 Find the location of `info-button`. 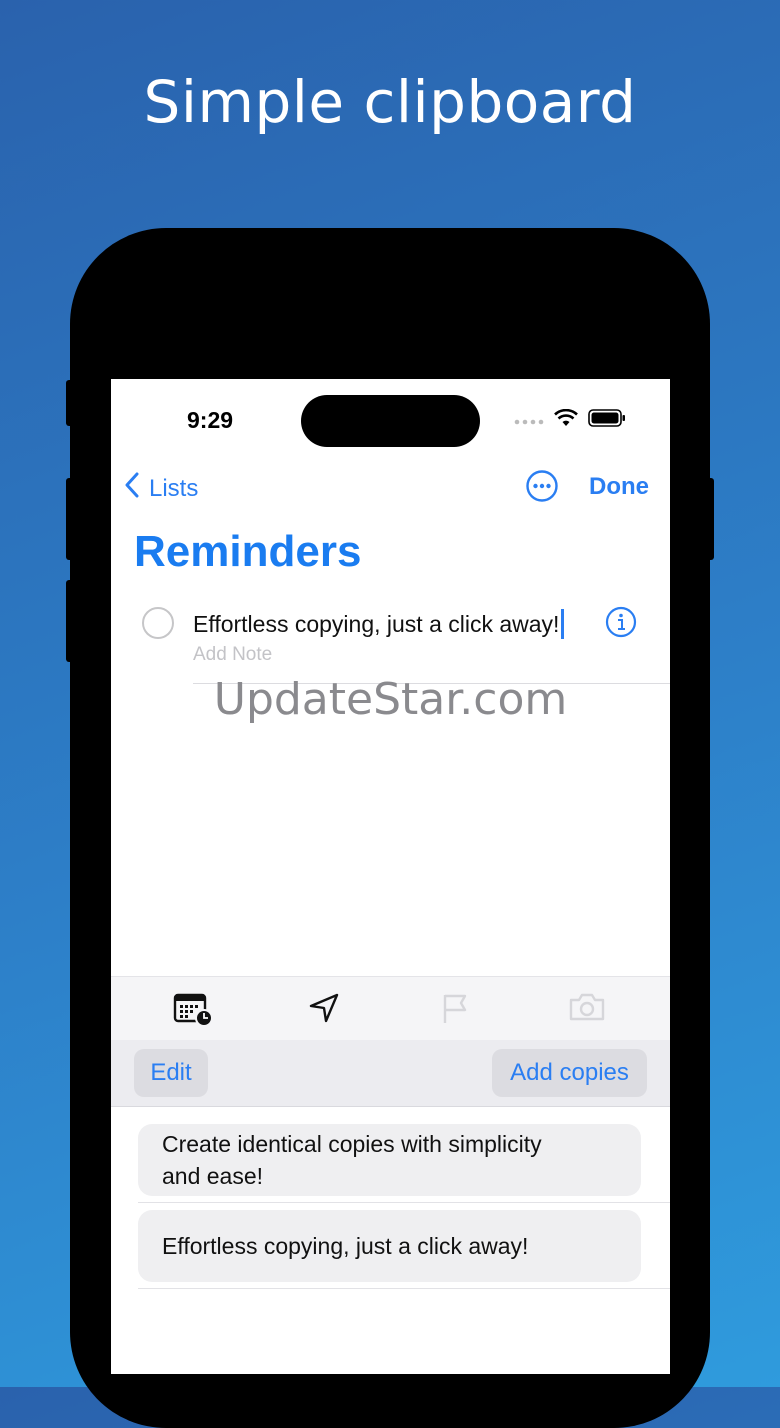

info-button is located at coordinates (621, 624).